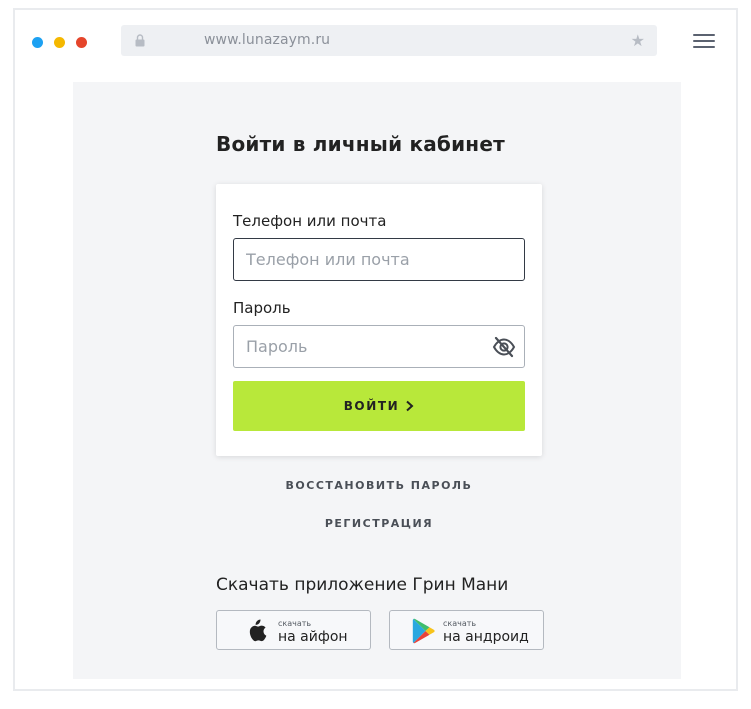 This screenshot has width=751, height=709. I want to click on window-dot-yellow, so click(59, 42).